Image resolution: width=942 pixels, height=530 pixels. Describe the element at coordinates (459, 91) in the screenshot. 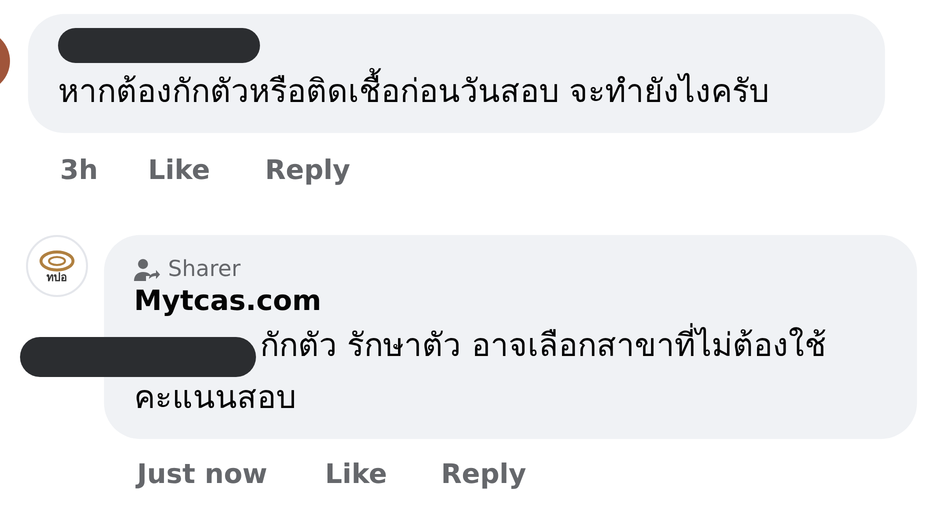

I see `comment-text: หากต้องกักตัวหรือติดเชื้อก่อนวันสอบ จะทำยังไงครับ` at that location.